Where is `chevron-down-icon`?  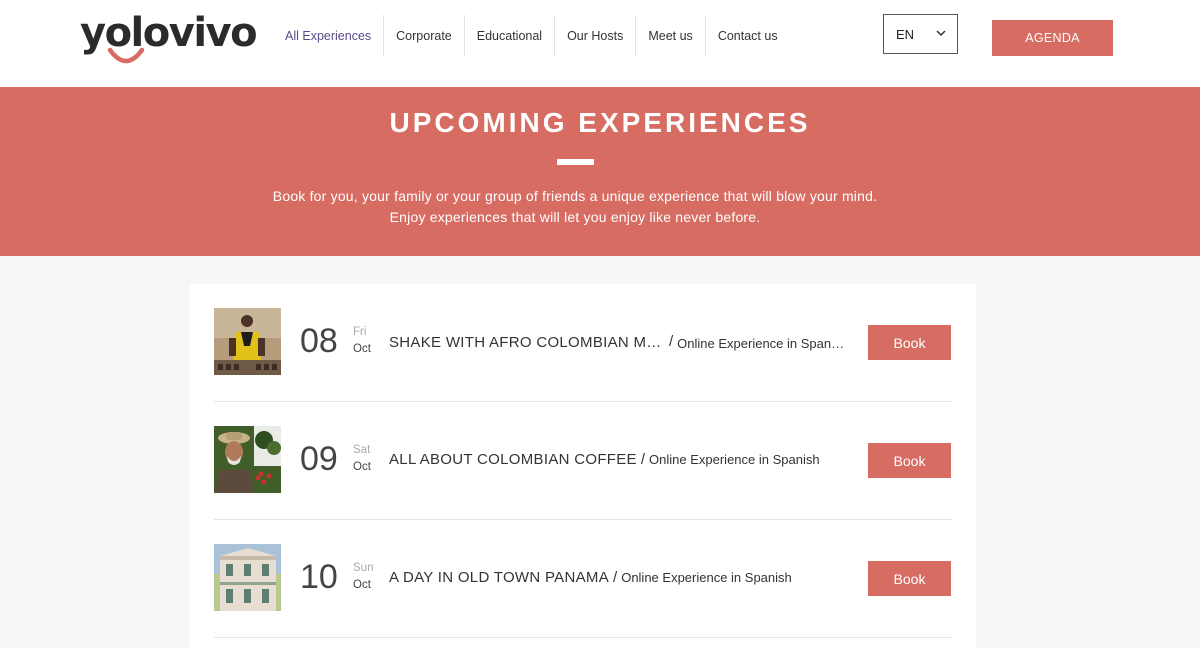
chevron-down-icon is located at coordinates (941, 33).